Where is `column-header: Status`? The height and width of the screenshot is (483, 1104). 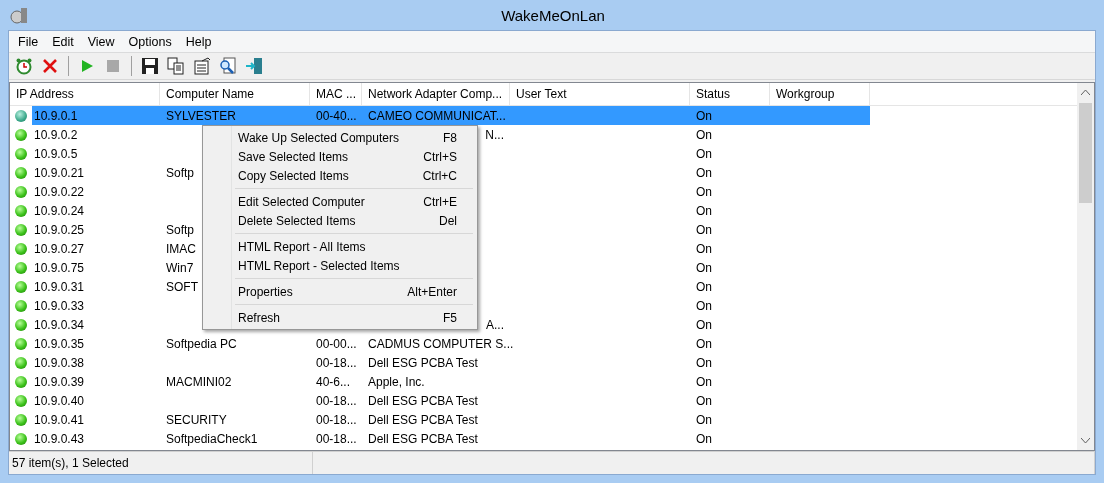
column-header: Status is located at coordinates (730, 94).